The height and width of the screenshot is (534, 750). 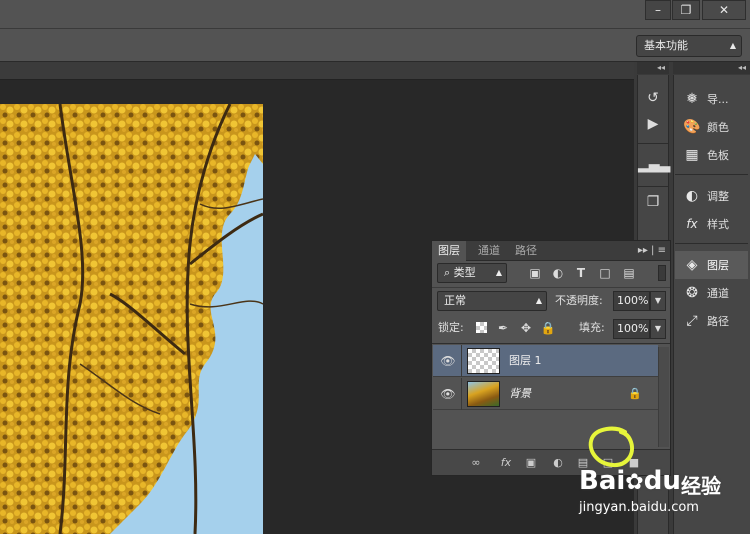 What do you see at coordinates (602, 481) in the screenshot?
I see `watermark-brand-head: Bai` at bounding box center [602, 481].